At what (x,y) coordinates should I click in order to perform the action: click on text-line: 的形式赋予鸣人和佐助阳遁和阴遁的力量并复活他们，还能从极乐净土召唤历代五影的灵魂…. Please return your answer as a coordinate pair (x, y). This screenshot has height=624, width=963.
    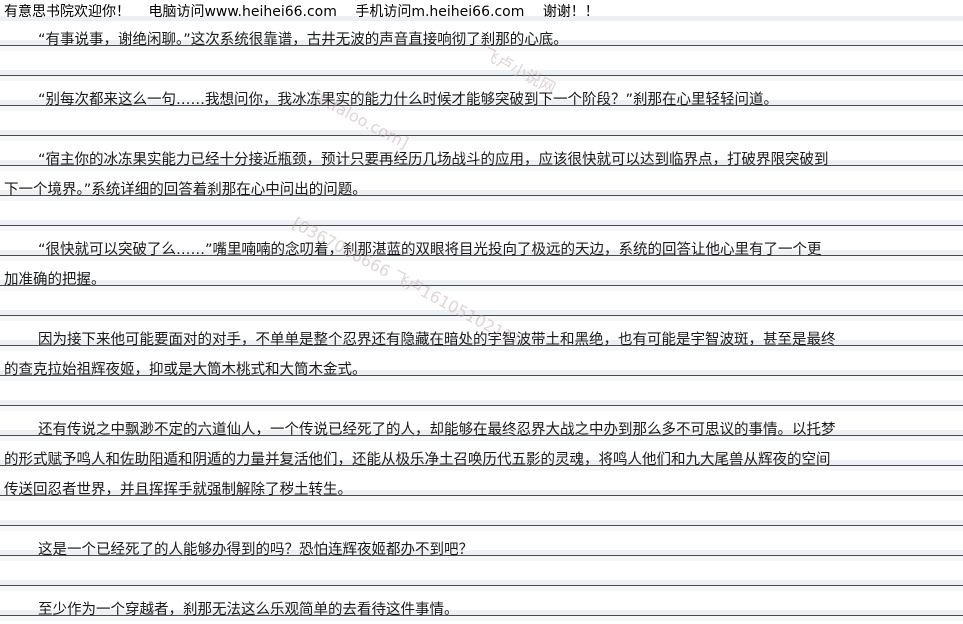
    Looking at the image, I should click on (417, 460).